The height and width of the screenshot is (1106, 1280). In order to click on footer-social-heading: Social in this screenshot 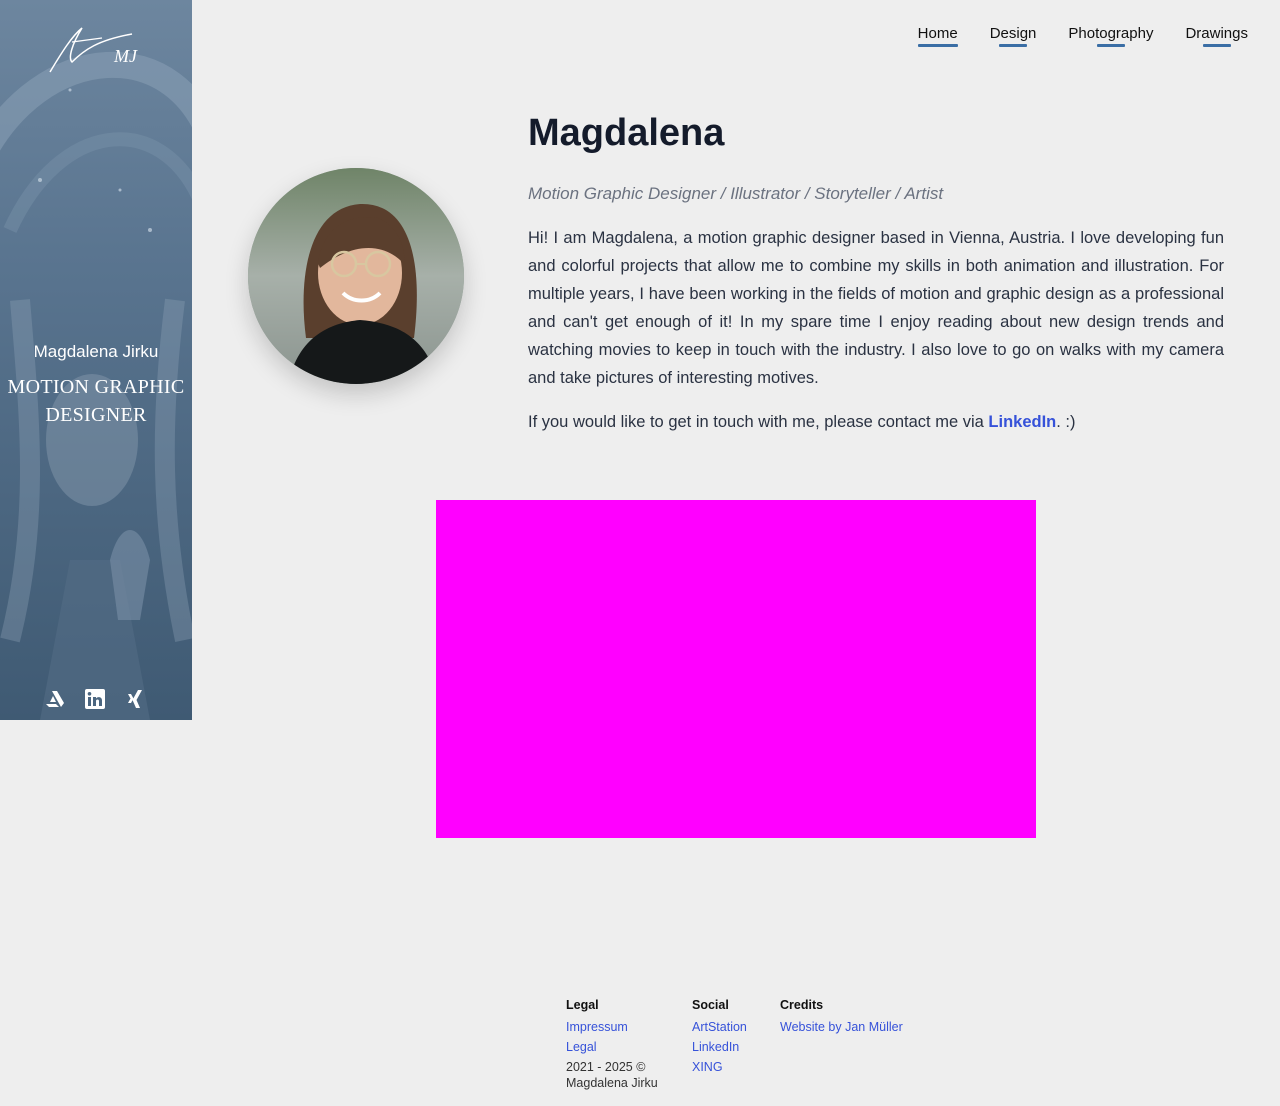, I will do `click(710, 1005)`.